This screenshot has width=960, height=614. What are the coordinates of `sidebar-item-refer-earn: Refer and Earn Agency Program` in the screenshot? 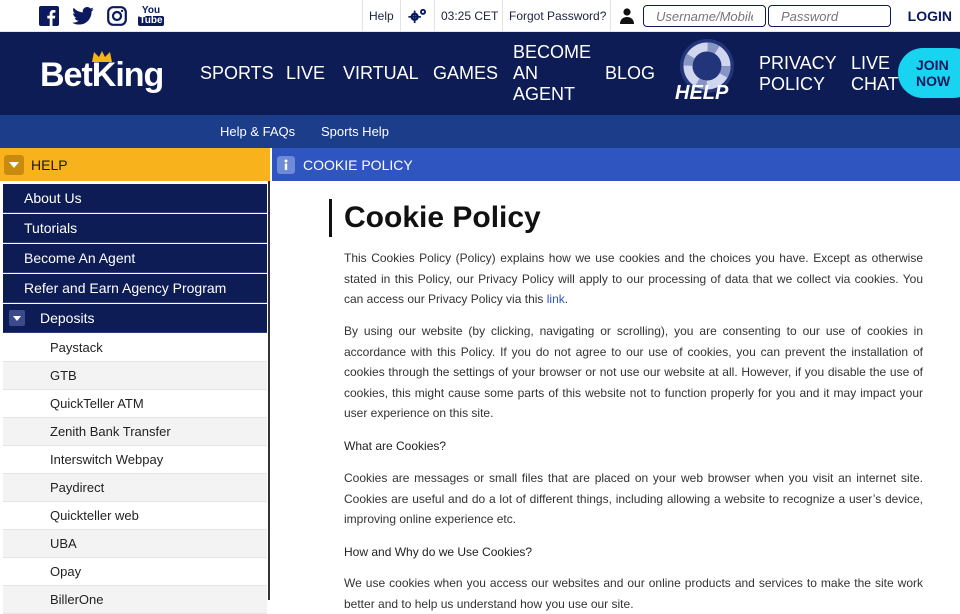 It's located at (135, 288).